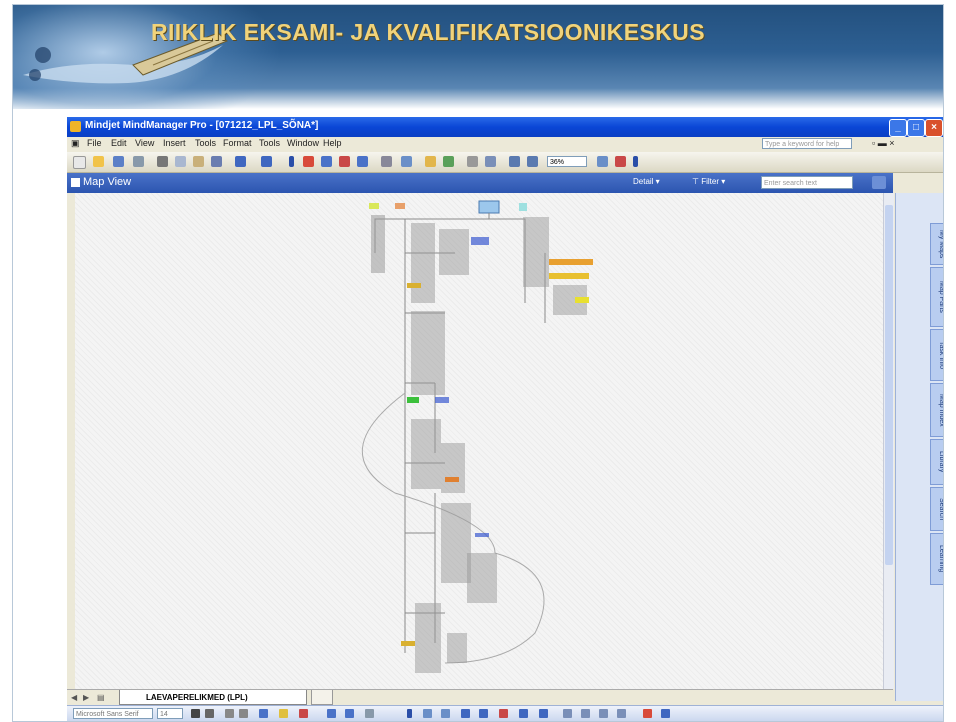 The image size is (956, 722). Describe the element at coordinates (936, 244) in the screenshot. I see `side-tab-my-maps: My Maps` at that location.